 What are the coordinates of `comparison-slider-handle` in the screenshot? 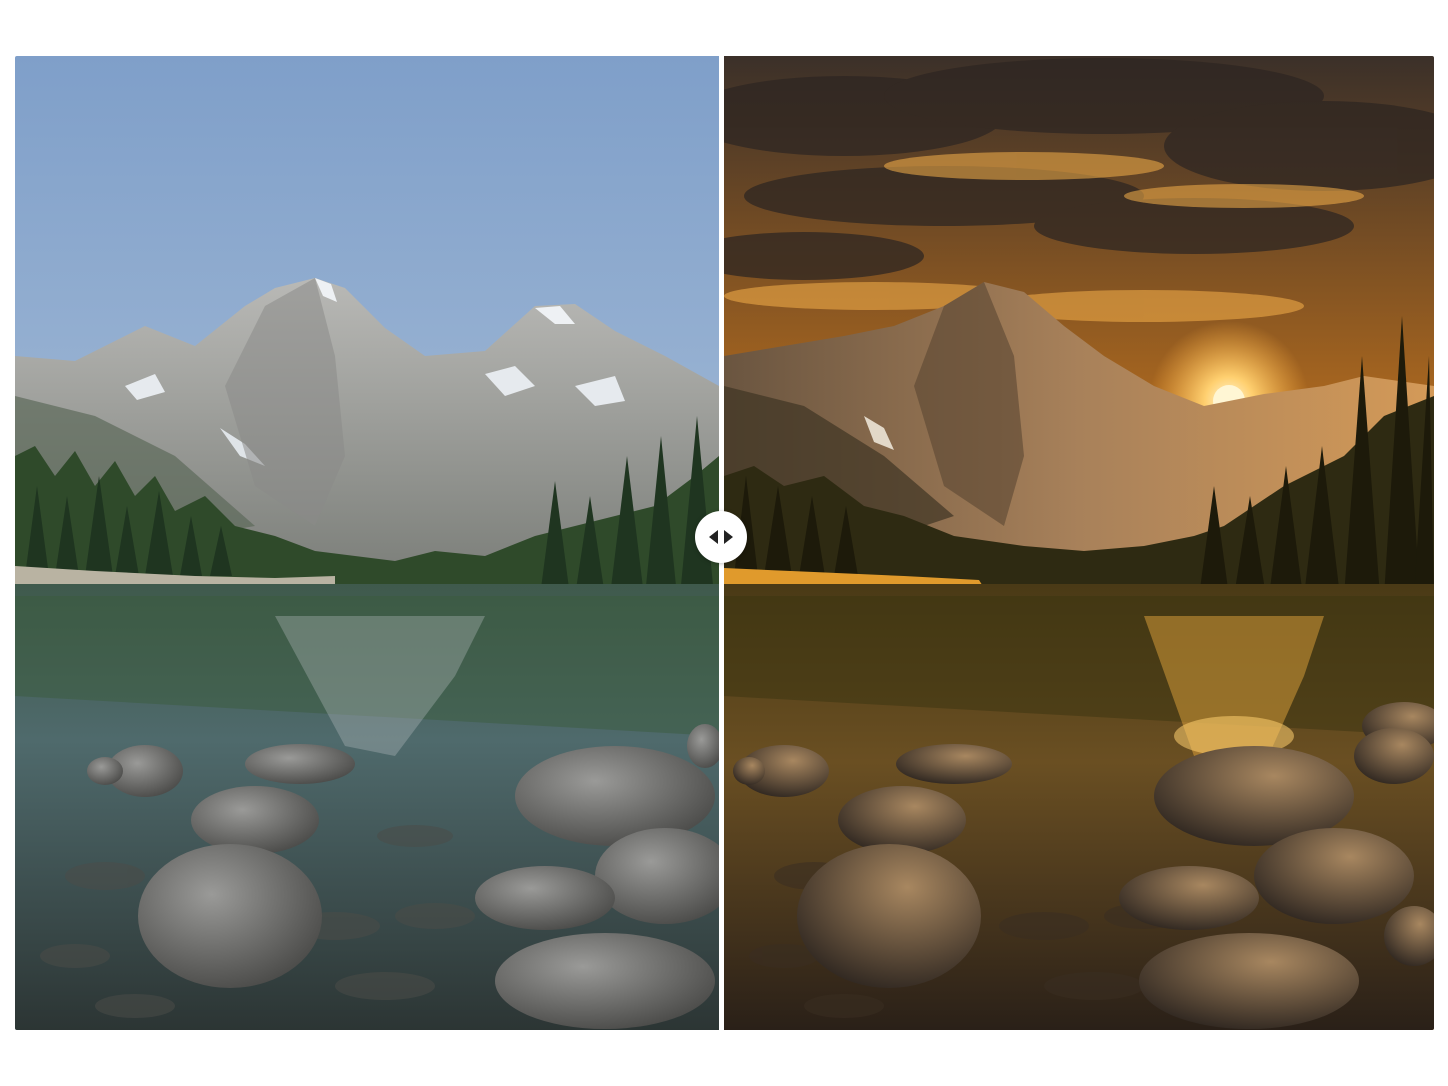 It's located at (721, 537).